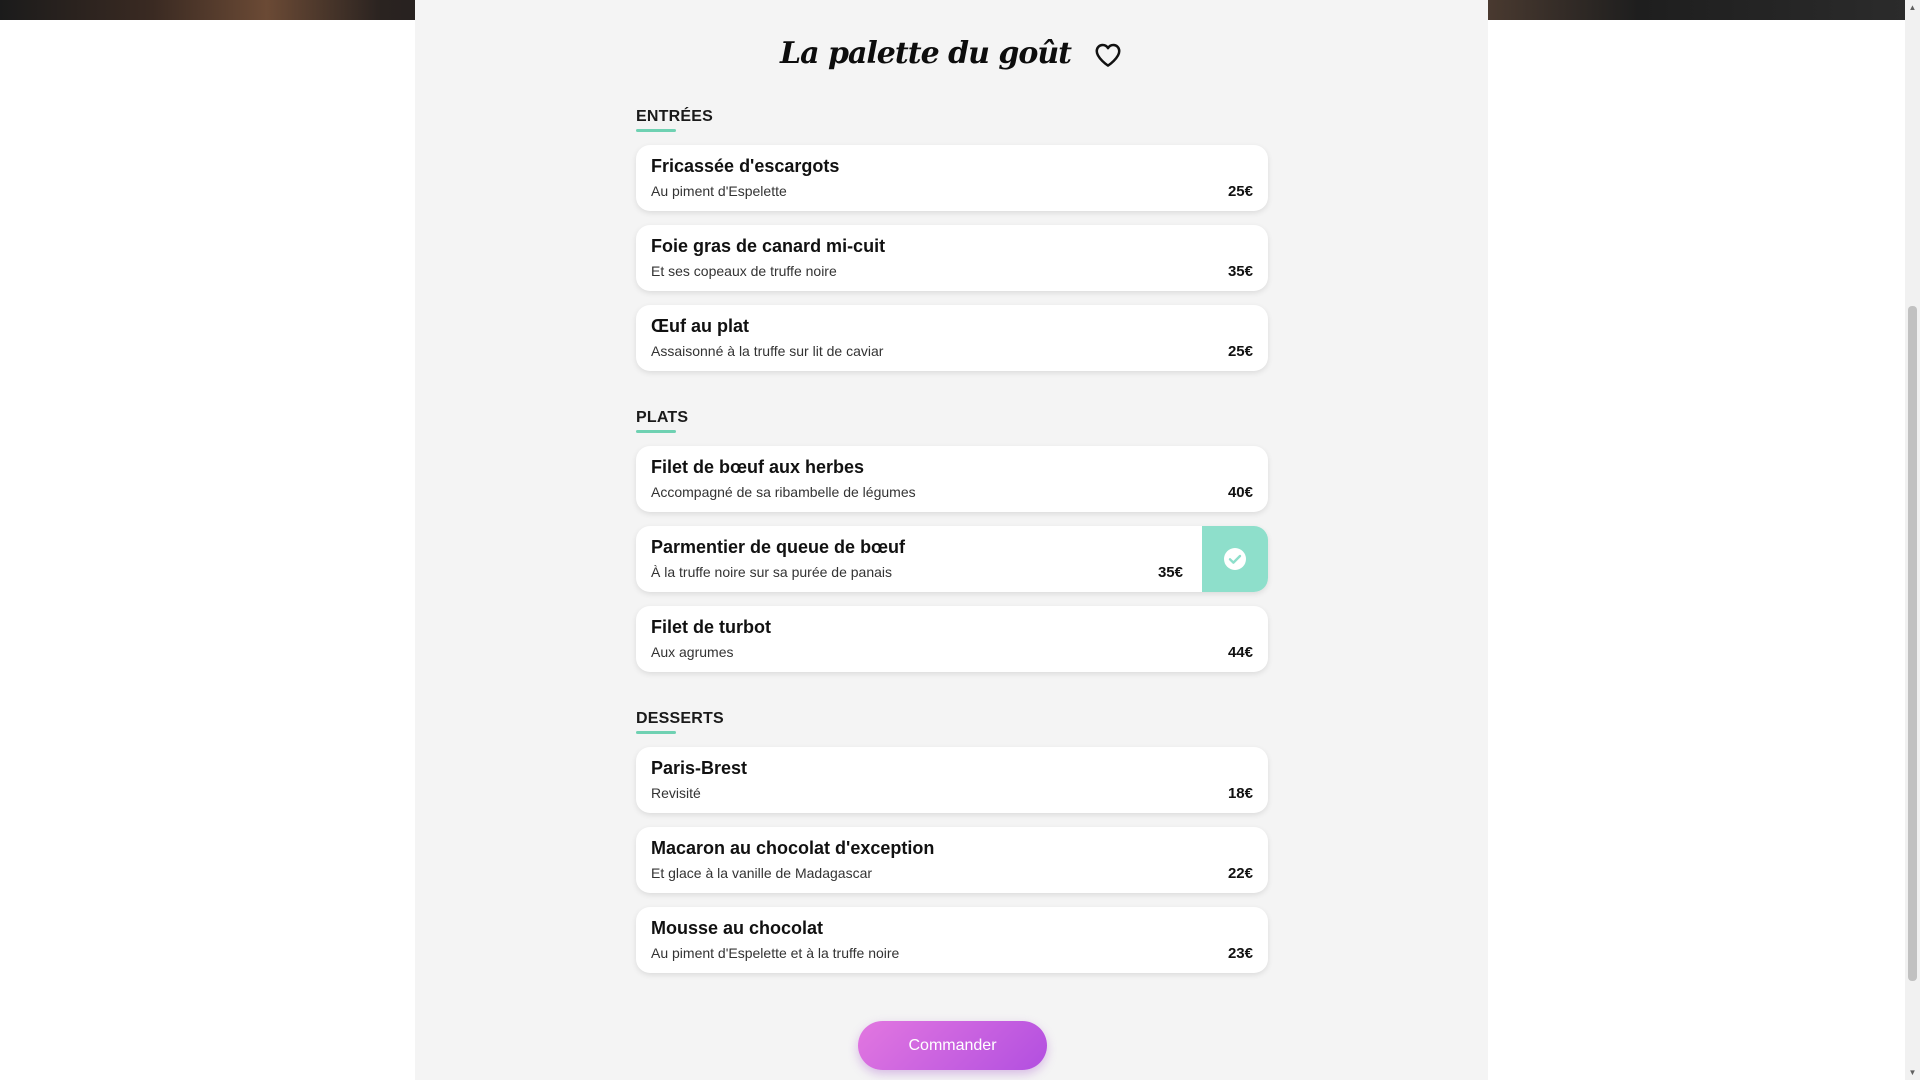  Describe the element at coordinates (767, 351) in the screenshot. I see `item-description: Assaisonné à la truffe sur lit de caviar` at that location.